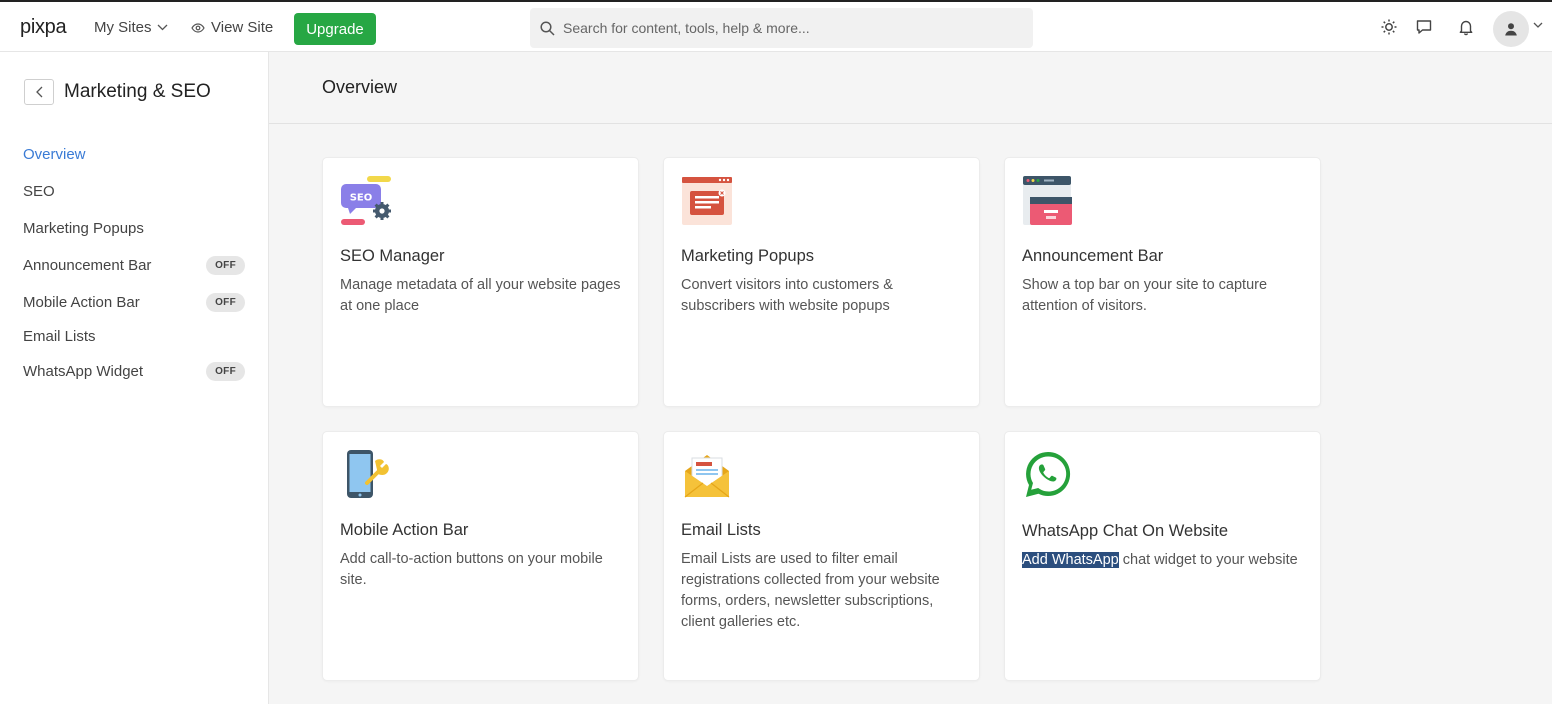  What do you see at coordinates (910, 88) in the screenshot?
I see `main-header: Overview` at bounding box center [910, 88].